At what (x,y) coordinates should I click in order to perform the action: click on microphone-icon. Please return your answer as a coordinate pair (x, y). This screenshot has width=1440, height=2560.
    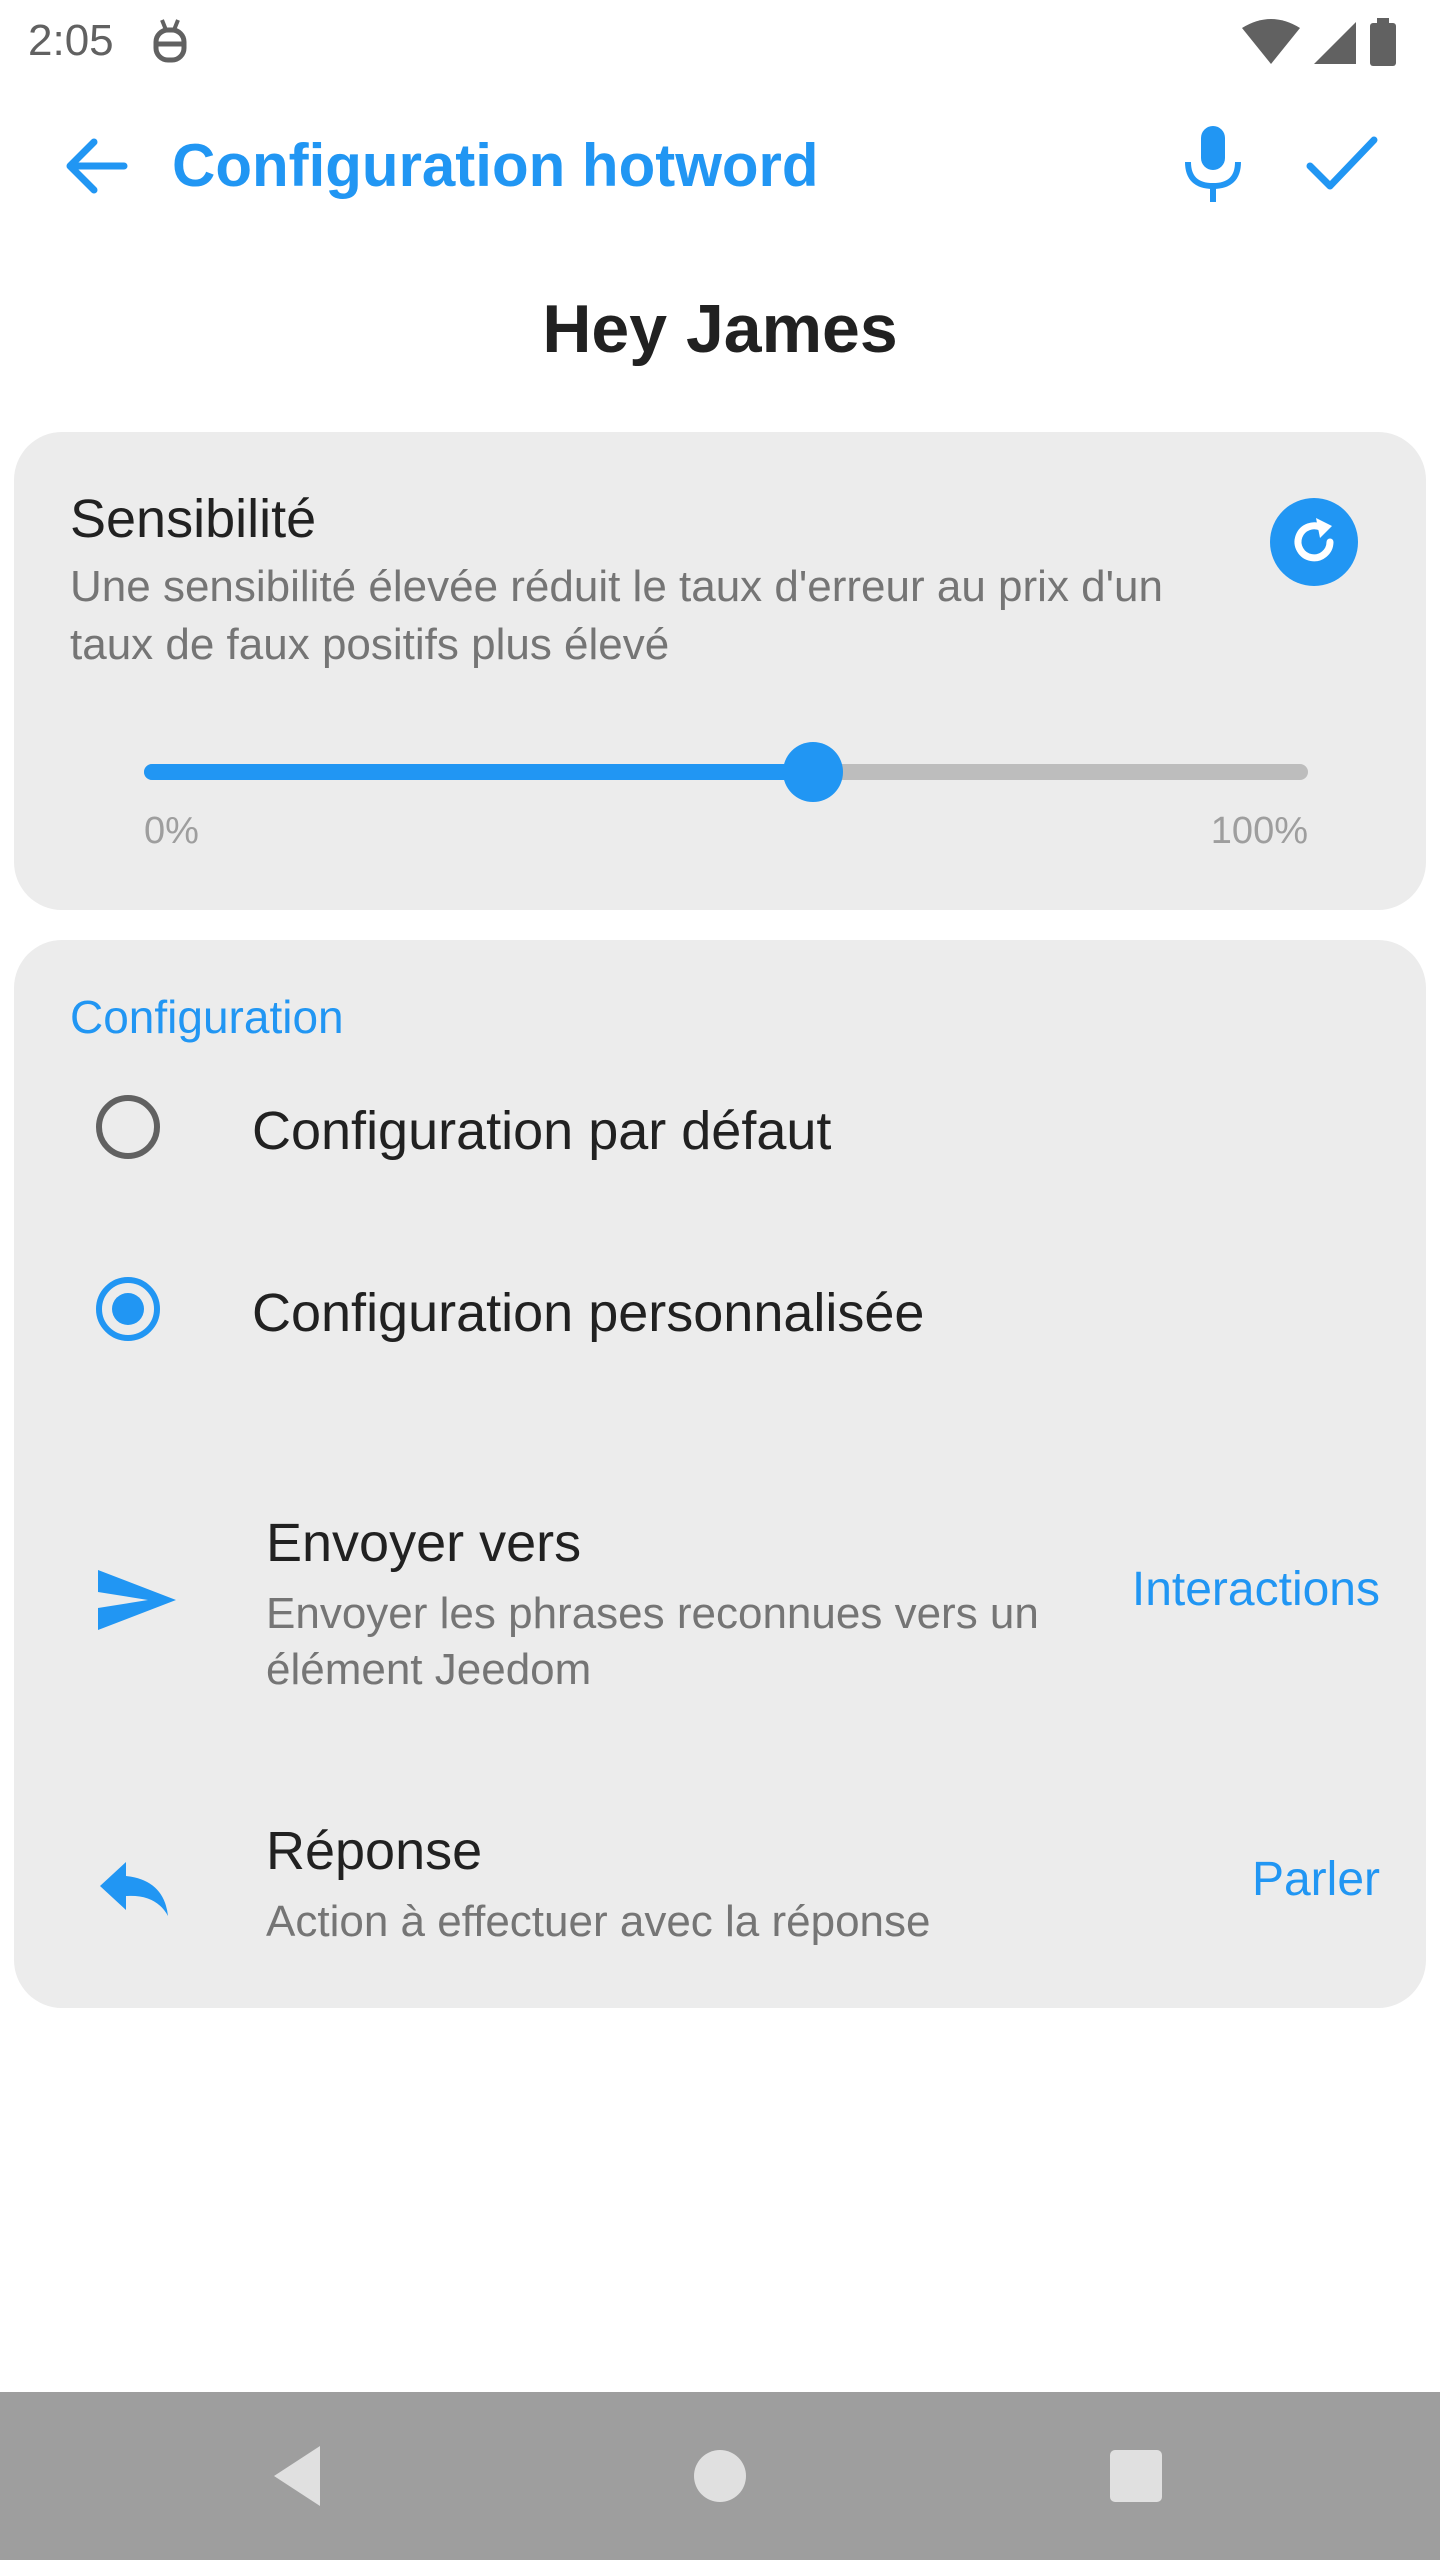
    Looking at the image, I should click on (1213, 164).